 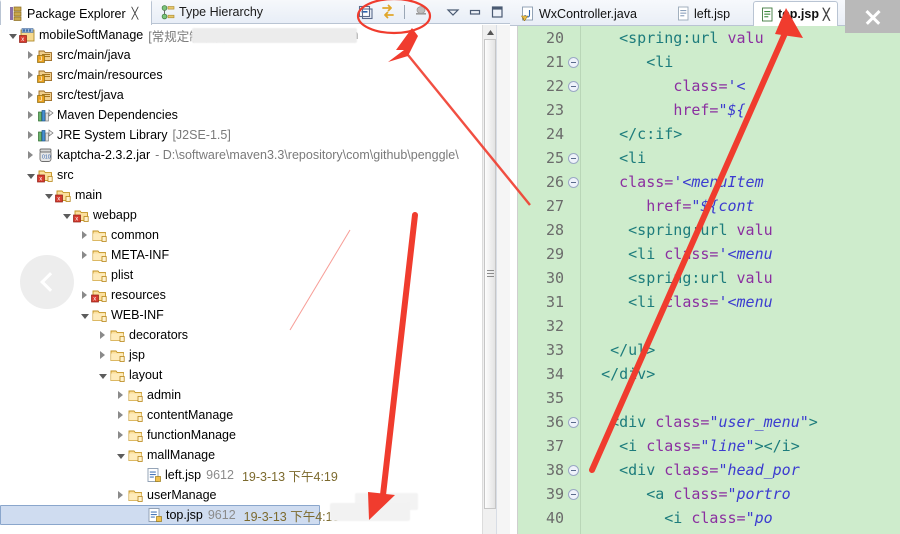 What do you see at coordinates (872, 16) in the screenshot?
I see `close-overlay-button` at bounding box center [872, 16].